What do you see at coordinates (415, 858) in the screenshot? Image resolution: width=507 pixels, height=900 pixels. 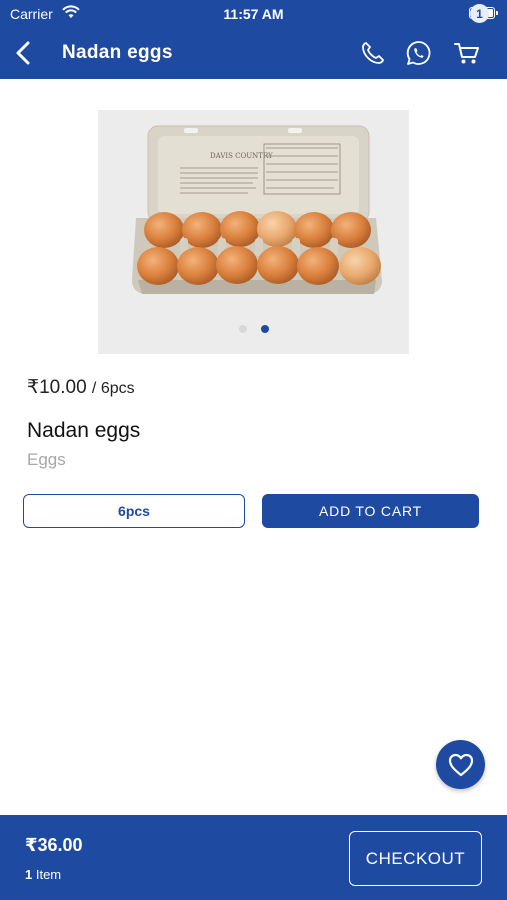 I see `checkout-button: CHECKOUT` at bounding box center [415, 858].